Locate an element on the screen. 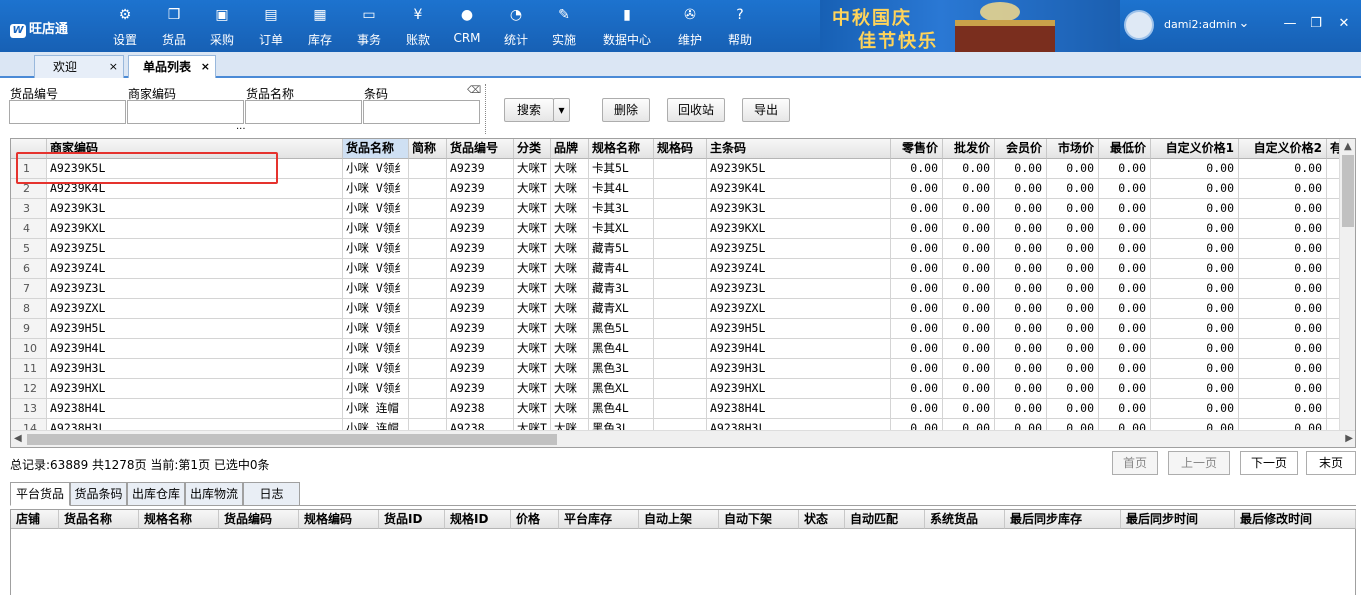 The width and height of the screenshot is (1361, 595). horizontal-scrollbar: ◀ ▶ is located at coordinates (683, 438).